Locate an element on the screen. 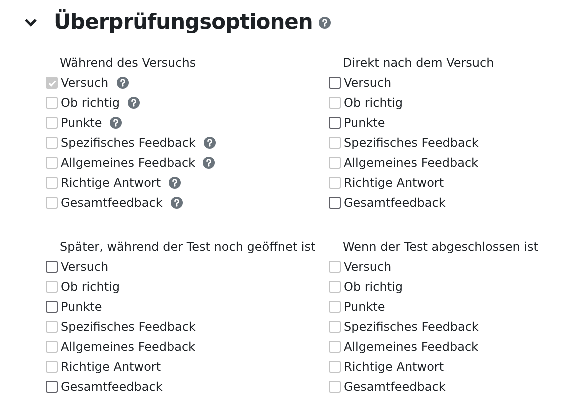 The image size is (571, 420). group-heading: Später, während der Test noch geöffnet ist is located at coordinates (188, 247).